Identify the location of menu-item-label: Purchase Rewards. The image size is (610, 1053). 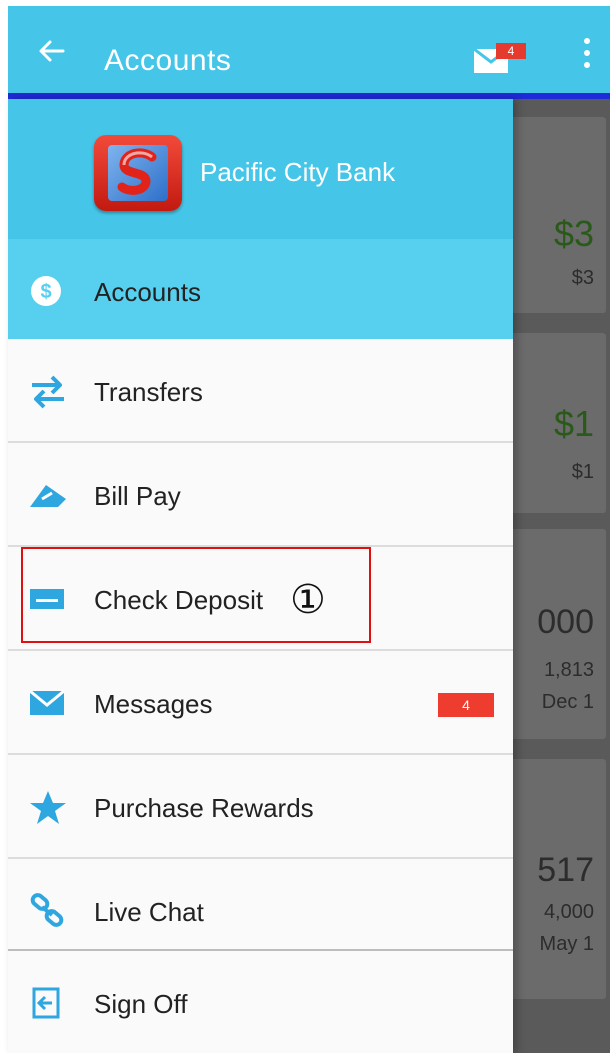
(204, 808).